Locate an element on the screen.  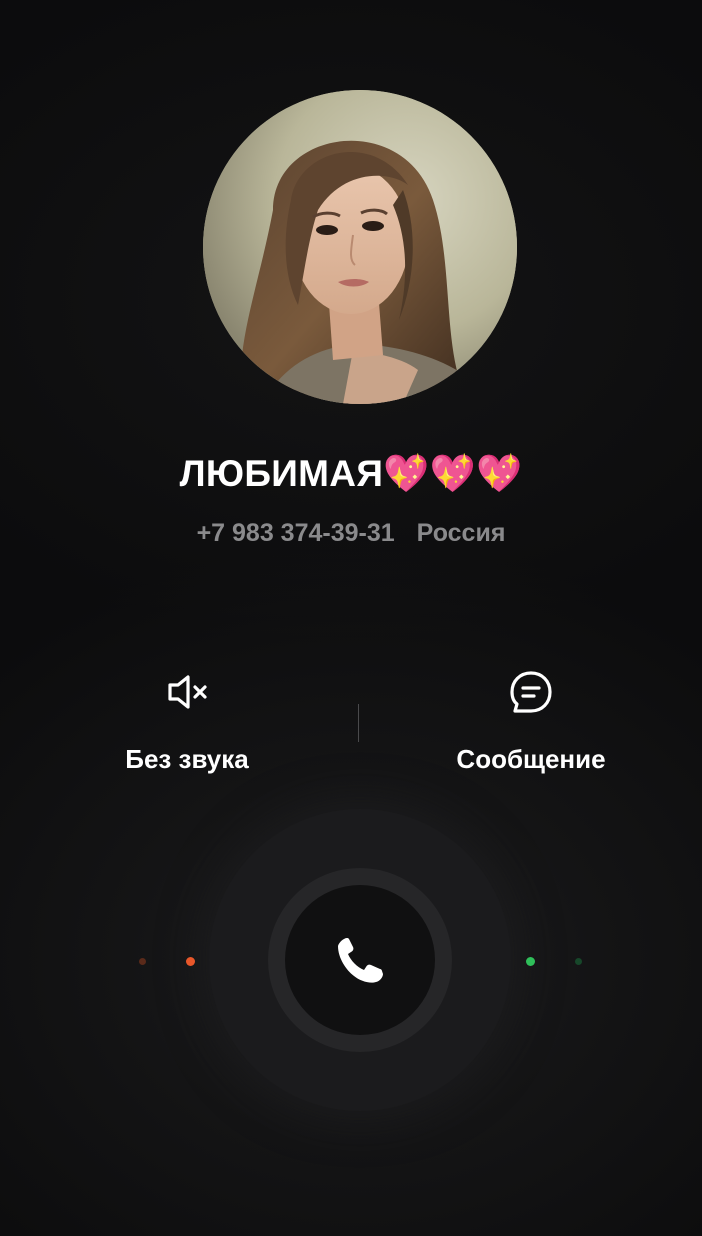
mute-button: Без звука is located at coordinates (187, 721).